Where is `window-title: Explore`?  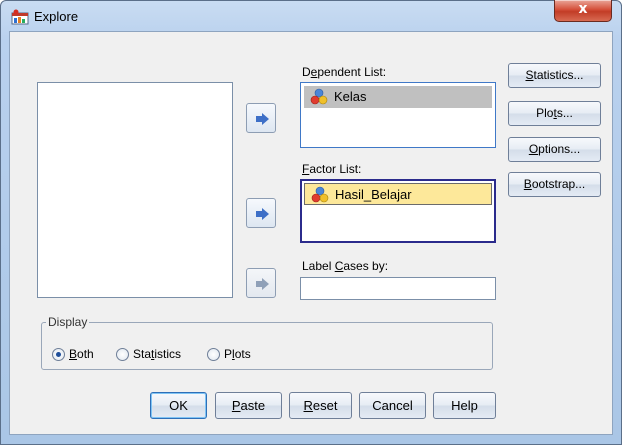 window-title: Explore is located at coordinates (56, 16).